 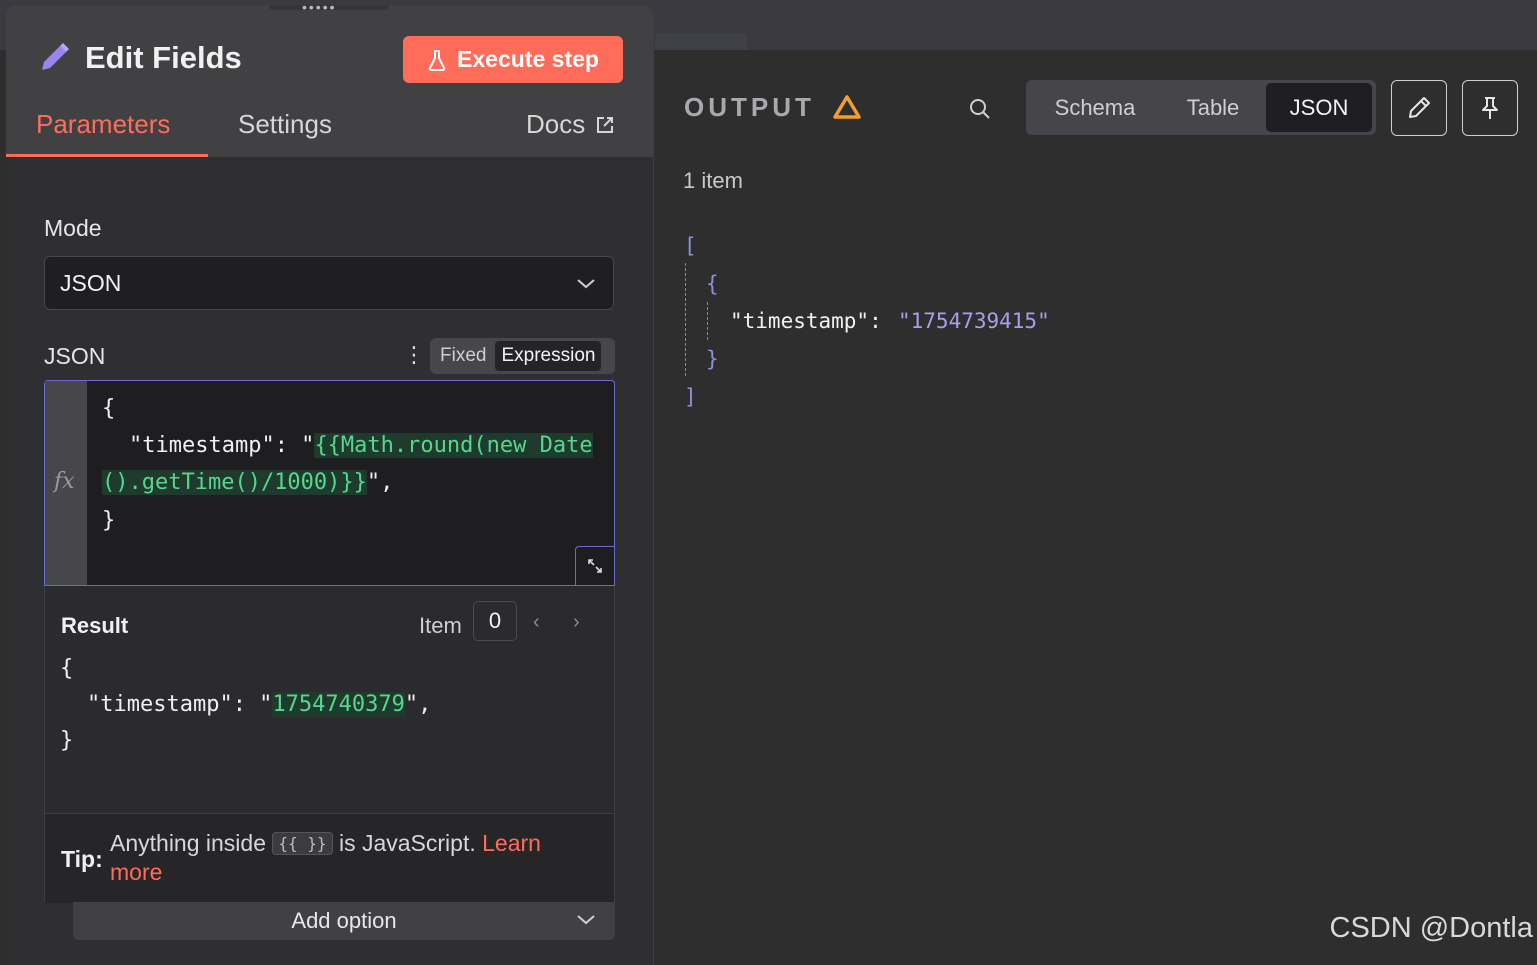 I want to click on item-index-input: 0, so click(x=495, y=621).